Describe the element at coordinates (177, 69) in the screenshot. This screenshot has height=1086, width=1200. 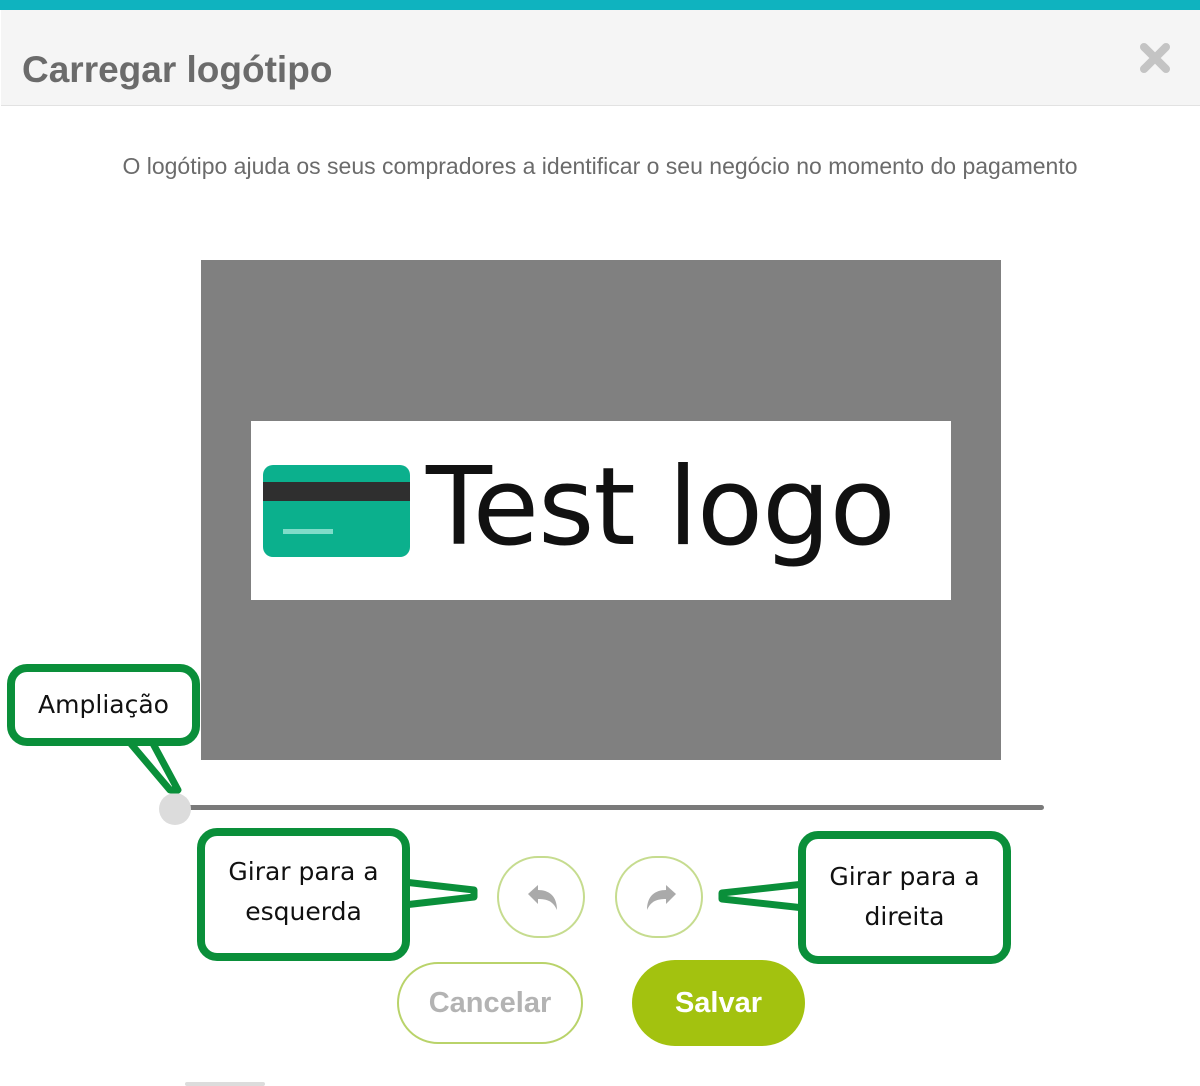
I see `dialog-title: Carregar logótipo` at that location.